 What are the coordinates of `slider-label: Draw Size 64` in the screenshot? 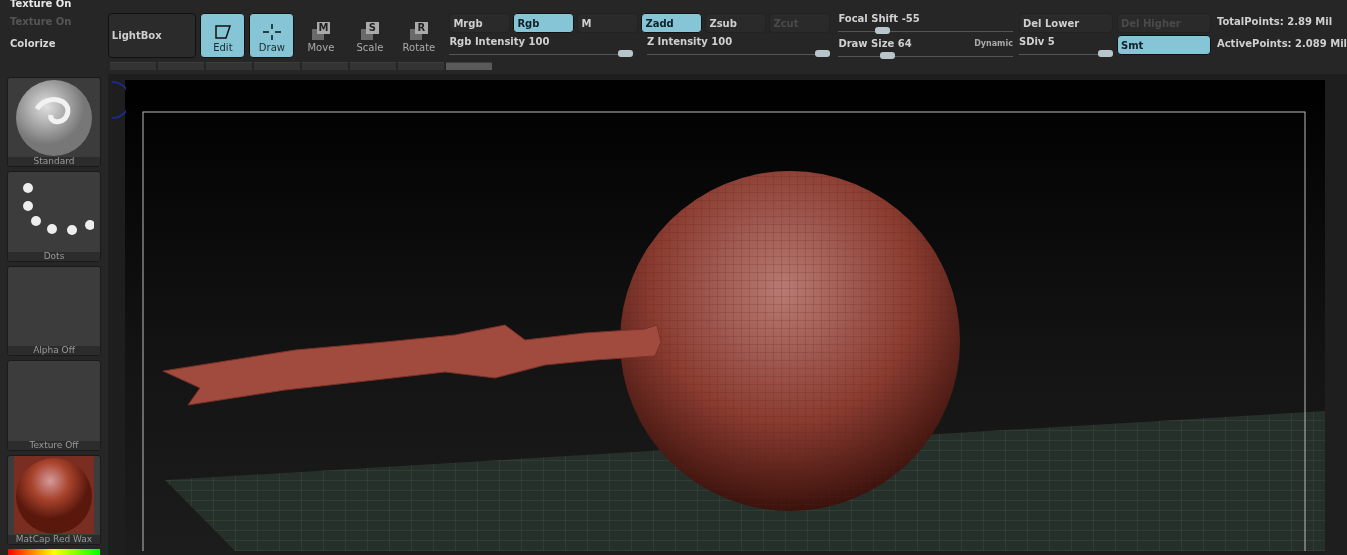 It's located at (875, 43).